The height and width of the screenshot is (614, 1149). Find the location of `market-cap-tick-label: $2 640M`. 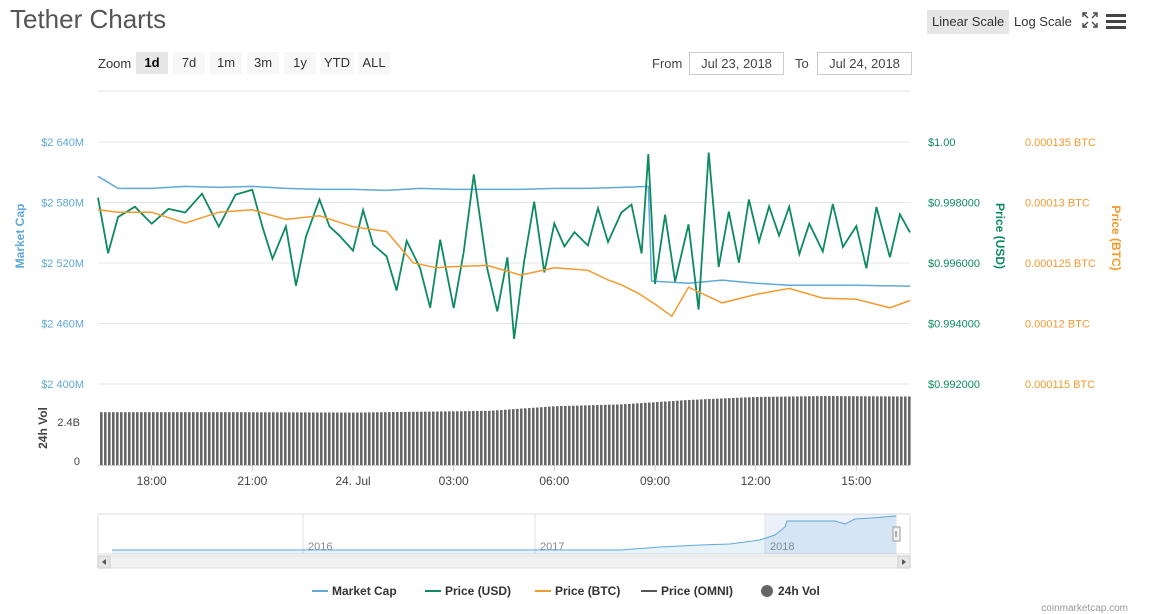

market-cap-tick-label: $2 640M is located at coordinates (62, 143).